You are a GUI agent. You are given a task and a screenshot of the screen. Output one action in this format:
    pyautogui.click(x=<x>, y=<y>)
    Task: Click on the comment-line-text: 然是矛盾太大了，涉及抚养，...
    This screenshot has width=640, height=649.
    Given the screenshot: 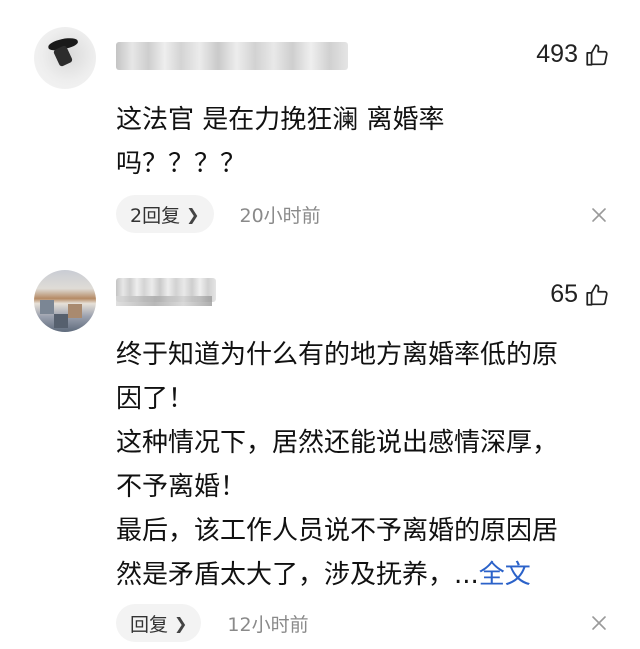 What is the action you would take?
    pyautogui.click(x=297, y=575)
    